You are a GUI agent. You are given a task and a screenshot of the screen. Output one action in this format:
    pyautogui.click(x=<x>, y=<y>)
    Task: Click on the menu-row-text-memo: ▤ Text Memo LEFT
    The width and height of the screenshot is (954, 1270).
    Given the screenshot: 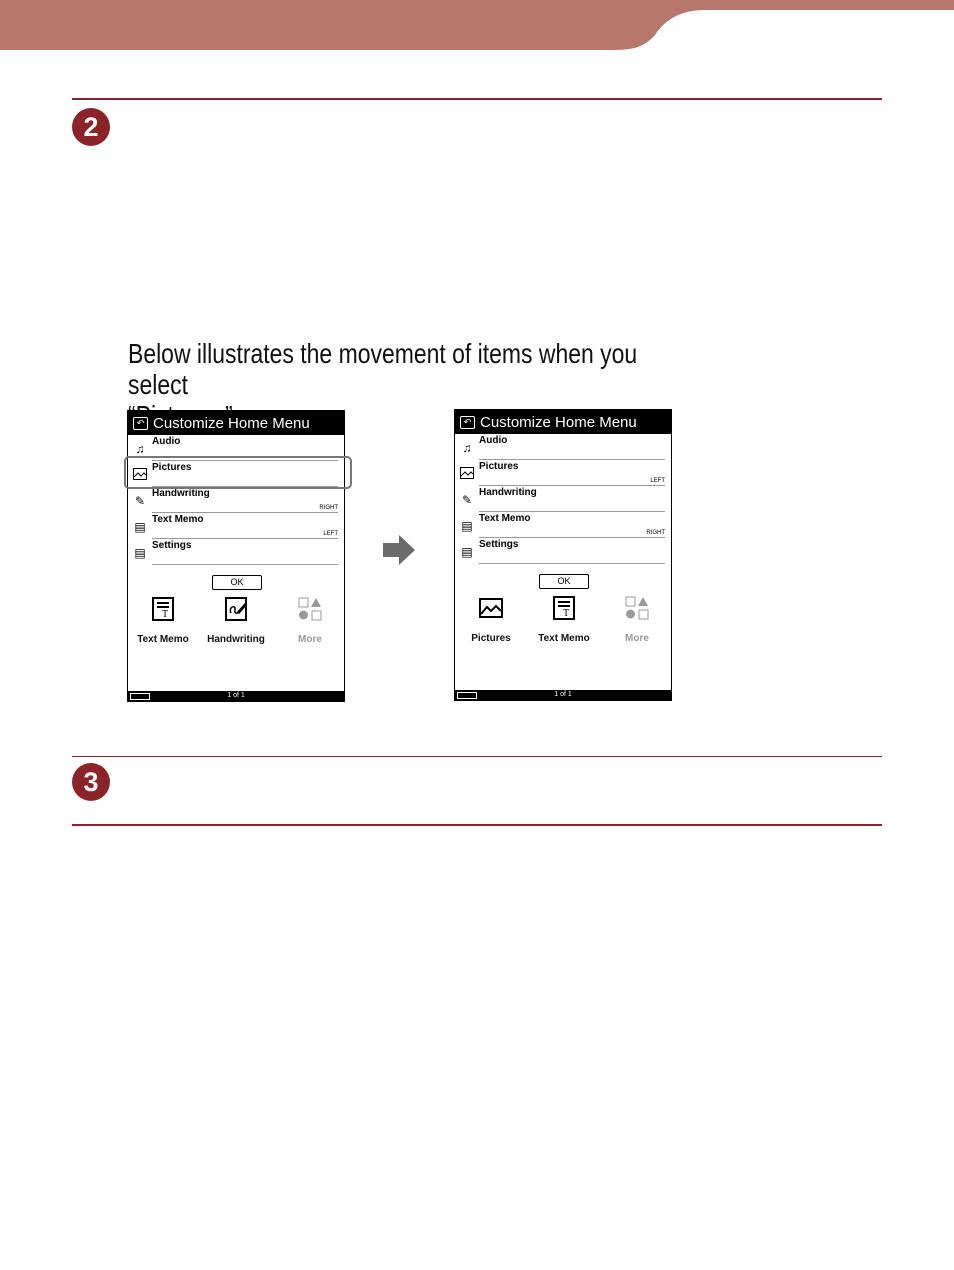 What is the action you would take?
    pyautogui.click(x=236, y=526)
    